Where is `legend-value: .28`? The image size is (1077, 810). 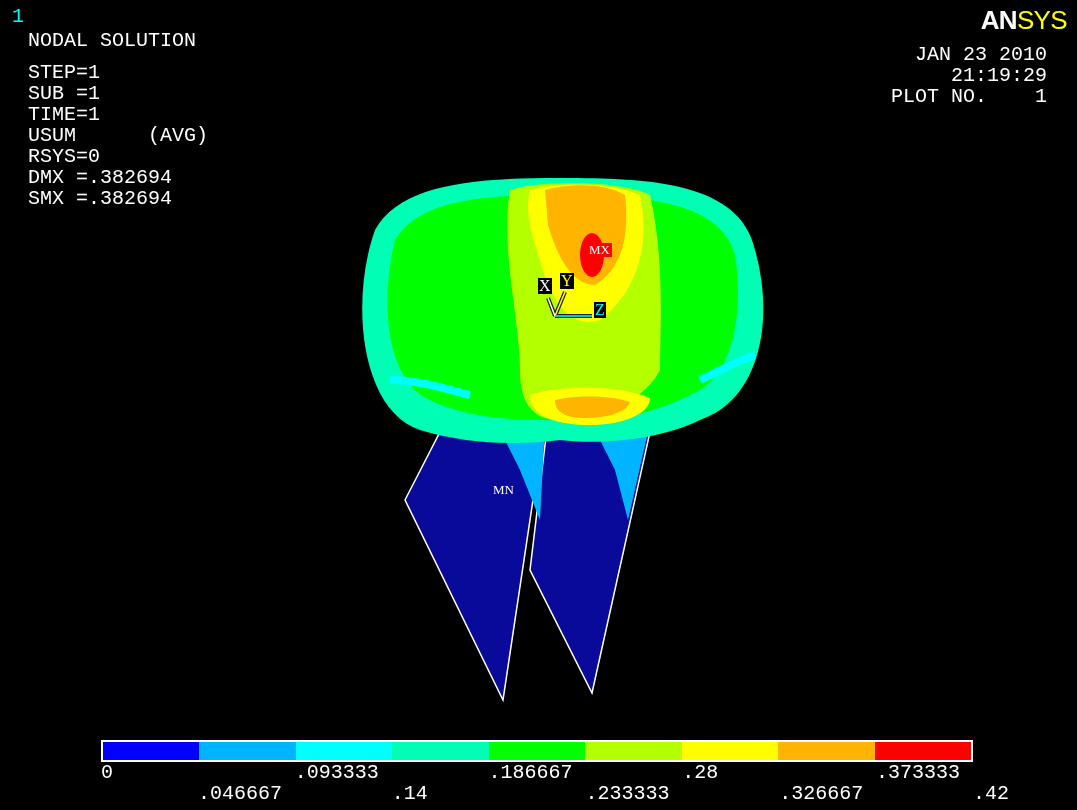 legend-value: .28 is located at coordinates (700, 772).